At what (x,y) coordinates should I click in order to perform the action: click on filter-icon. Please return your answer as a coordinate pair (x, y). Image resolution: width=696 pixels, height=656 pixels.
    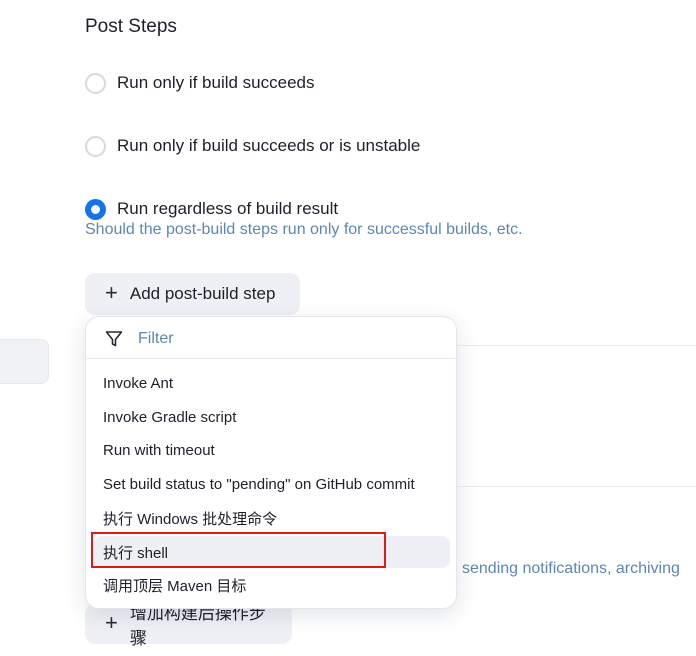
    Looking at the image, I should click on (114, 339).